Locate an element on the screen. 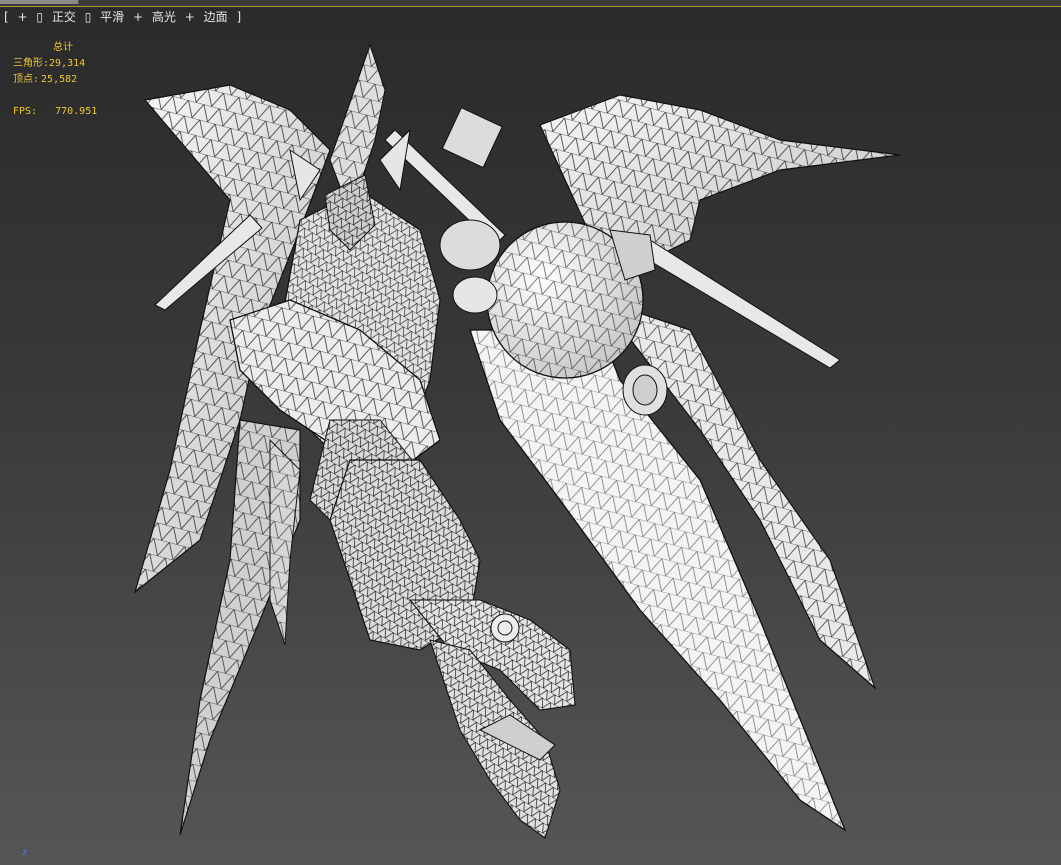 This screenshot has height=865, width=1061. axis-tripod-z: z is located at coordinates (25, 853).